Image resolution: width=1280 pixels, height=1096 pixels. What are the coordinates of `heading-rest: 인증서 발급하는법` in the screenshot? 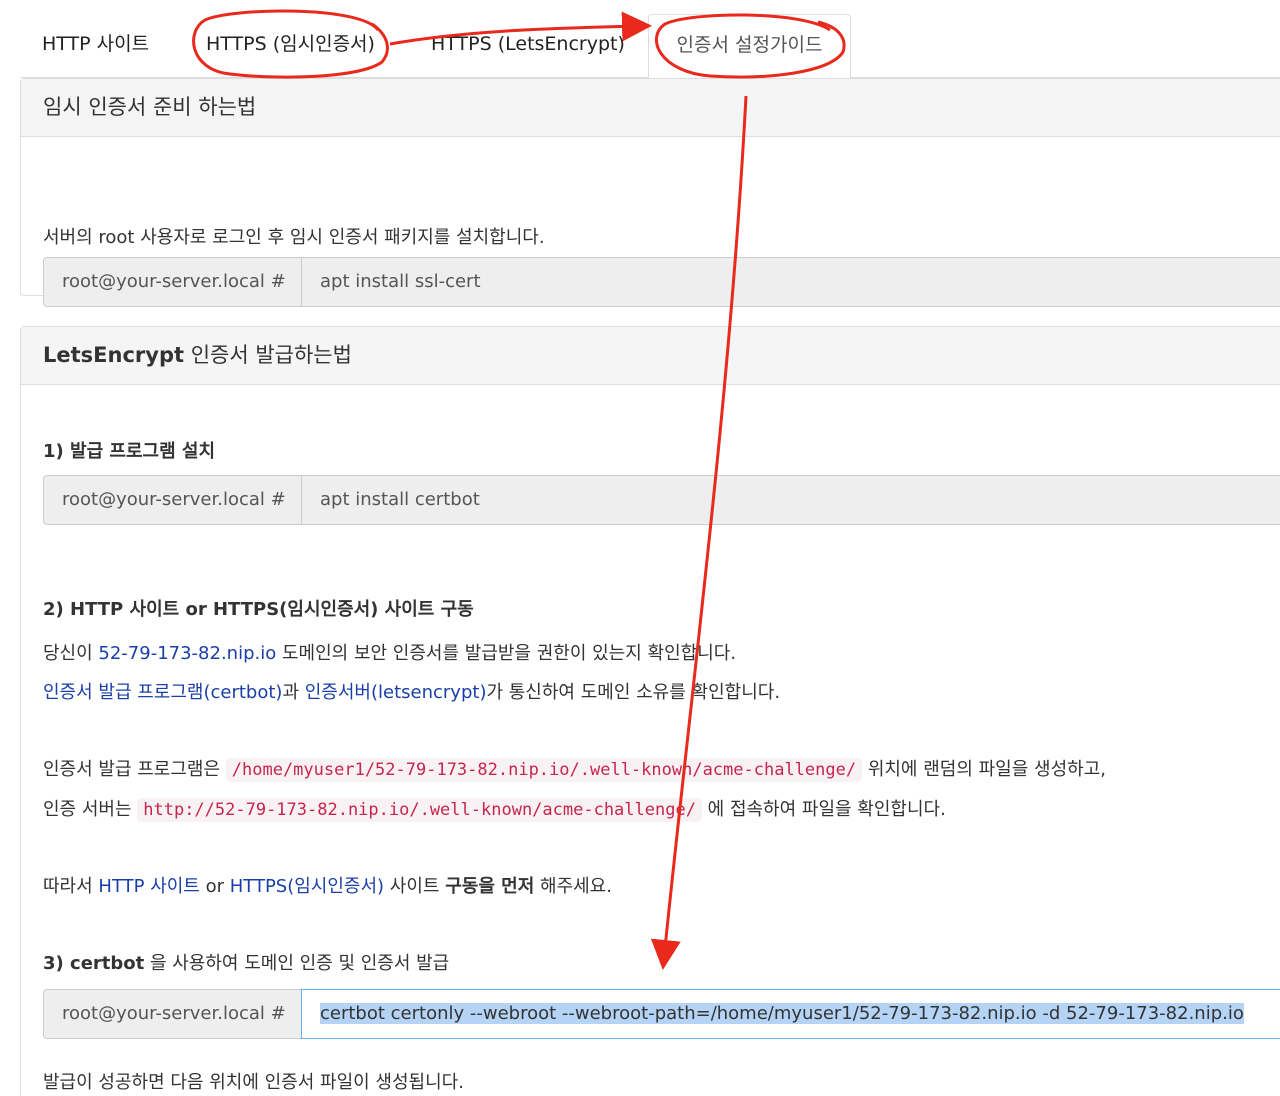 It's located at (268, 355).